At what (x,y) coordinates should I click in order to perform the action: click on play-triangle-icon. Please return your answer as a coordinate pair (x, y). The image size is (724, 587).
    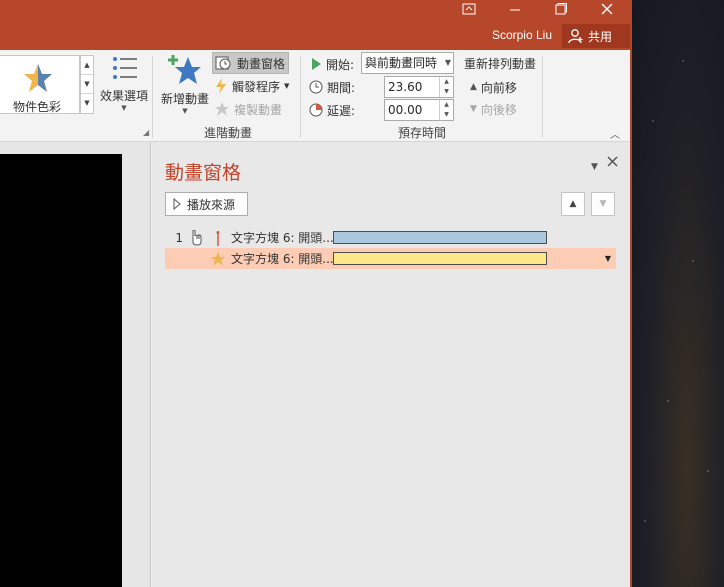
    Looking at the image, I should click on (316, 64).